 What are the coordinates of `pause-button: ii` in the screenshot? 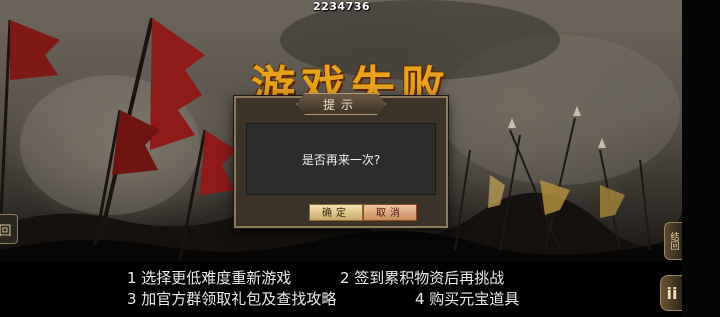 It's located at (671, 293).